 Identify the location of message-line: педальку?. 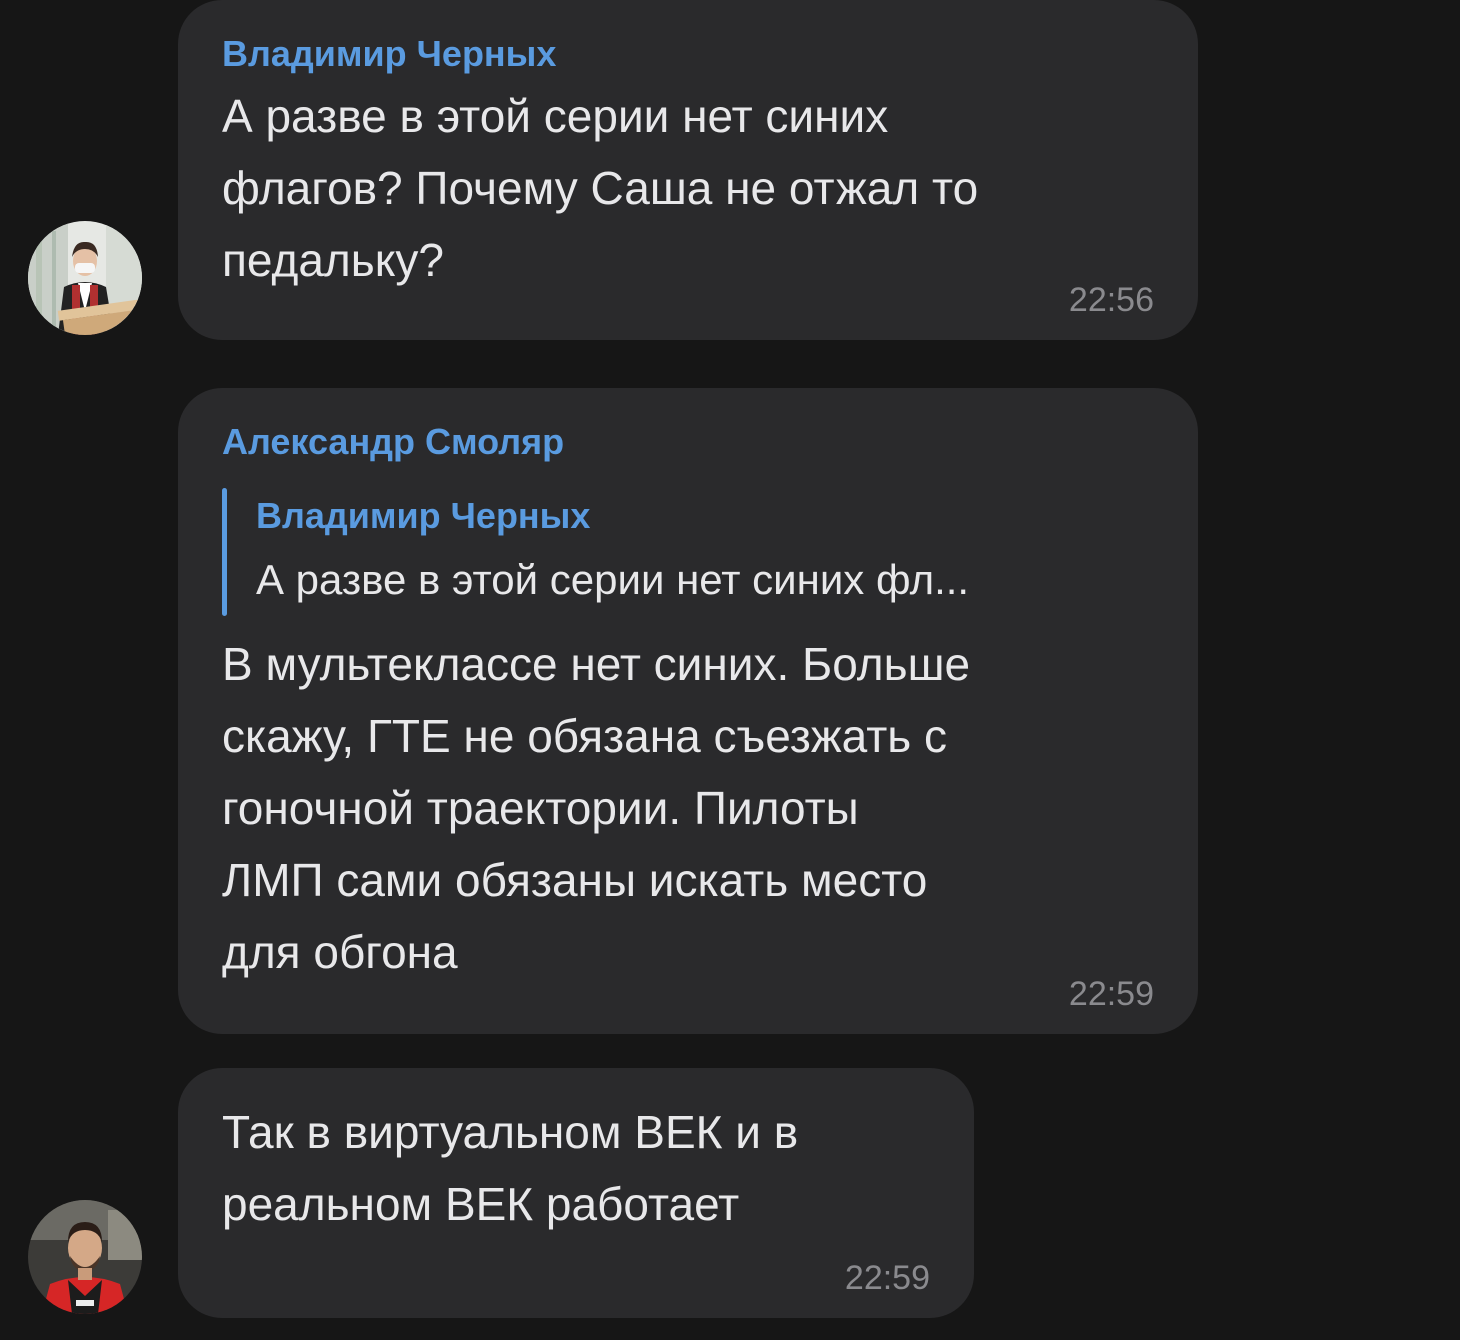
(333, 260).